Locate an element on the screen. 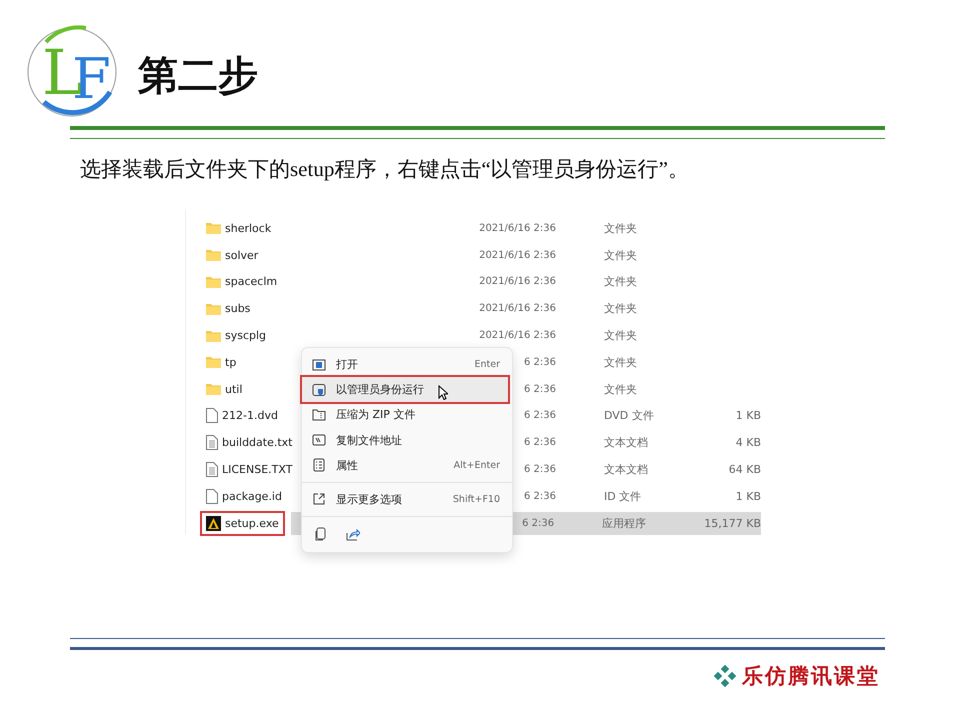 The height and width of the screenshot is (720, 960). menu-item: 复制文件地址 is located at coordinates (405, 440).